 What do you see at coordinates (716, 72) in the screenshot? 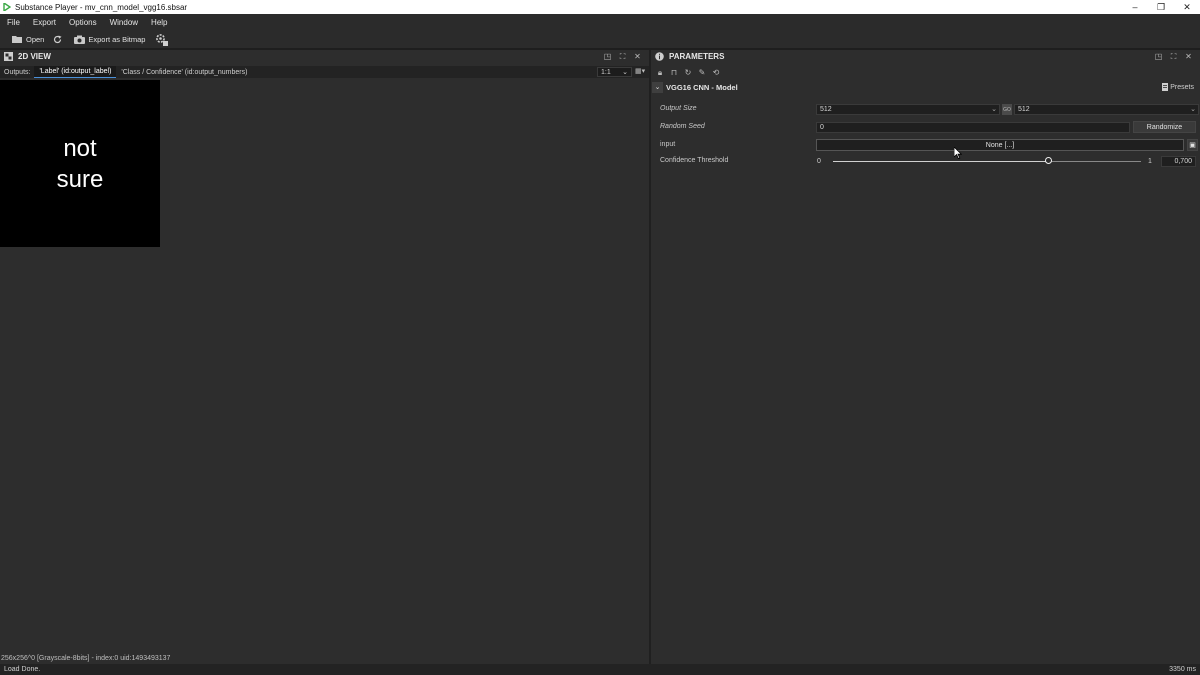
I see `history-icon: ⟲` at bounding box center [716, 72].